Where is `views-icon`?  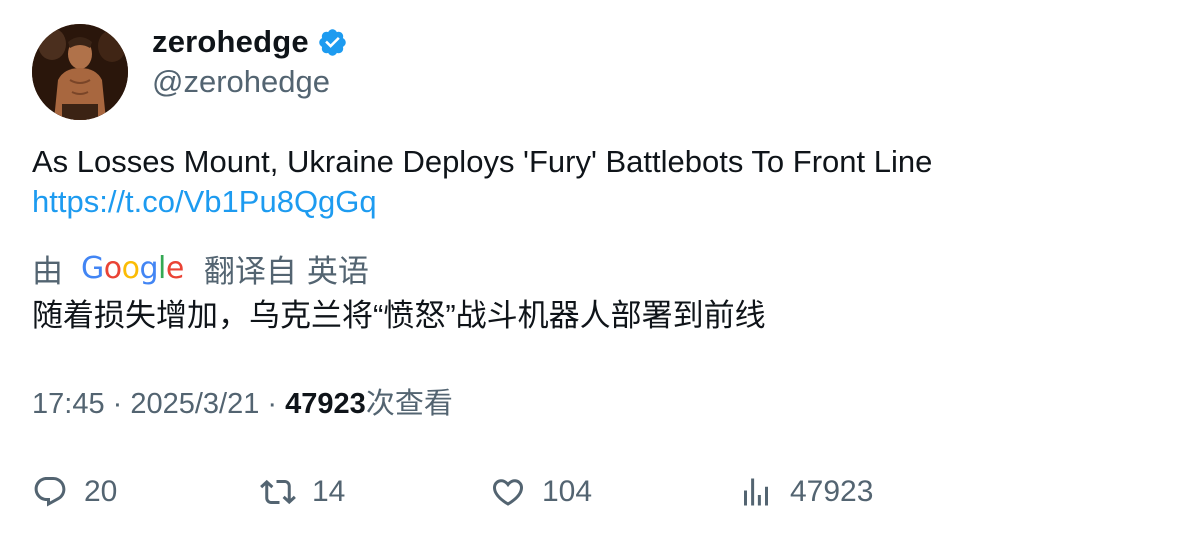 views-icon is located at coordinates (756, 492).